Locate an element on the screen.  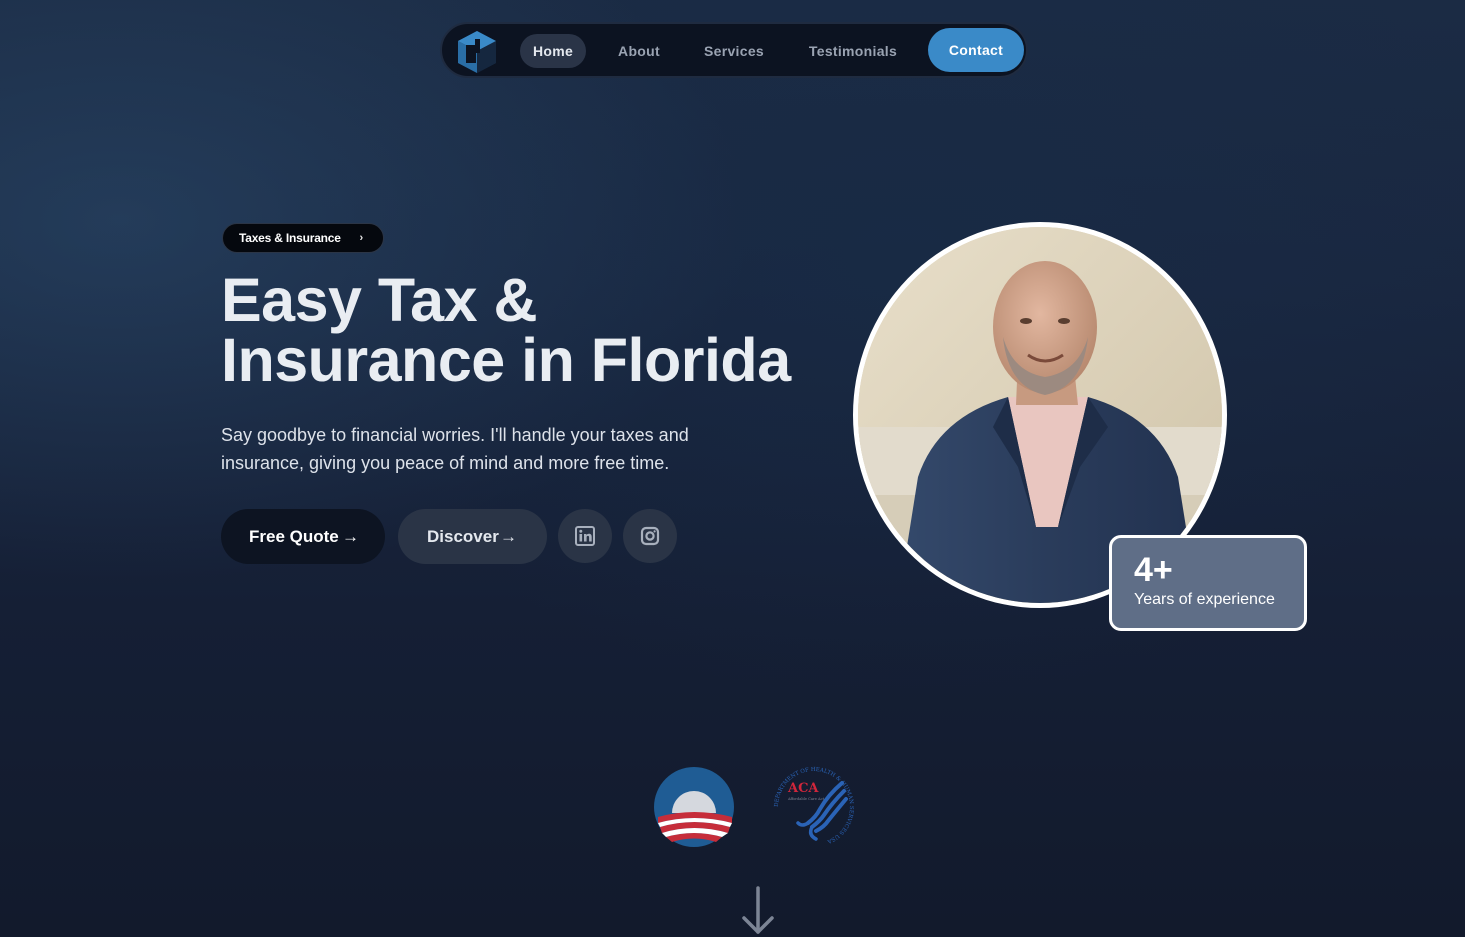
obamacare-logo is located at coordinates (694, 807).